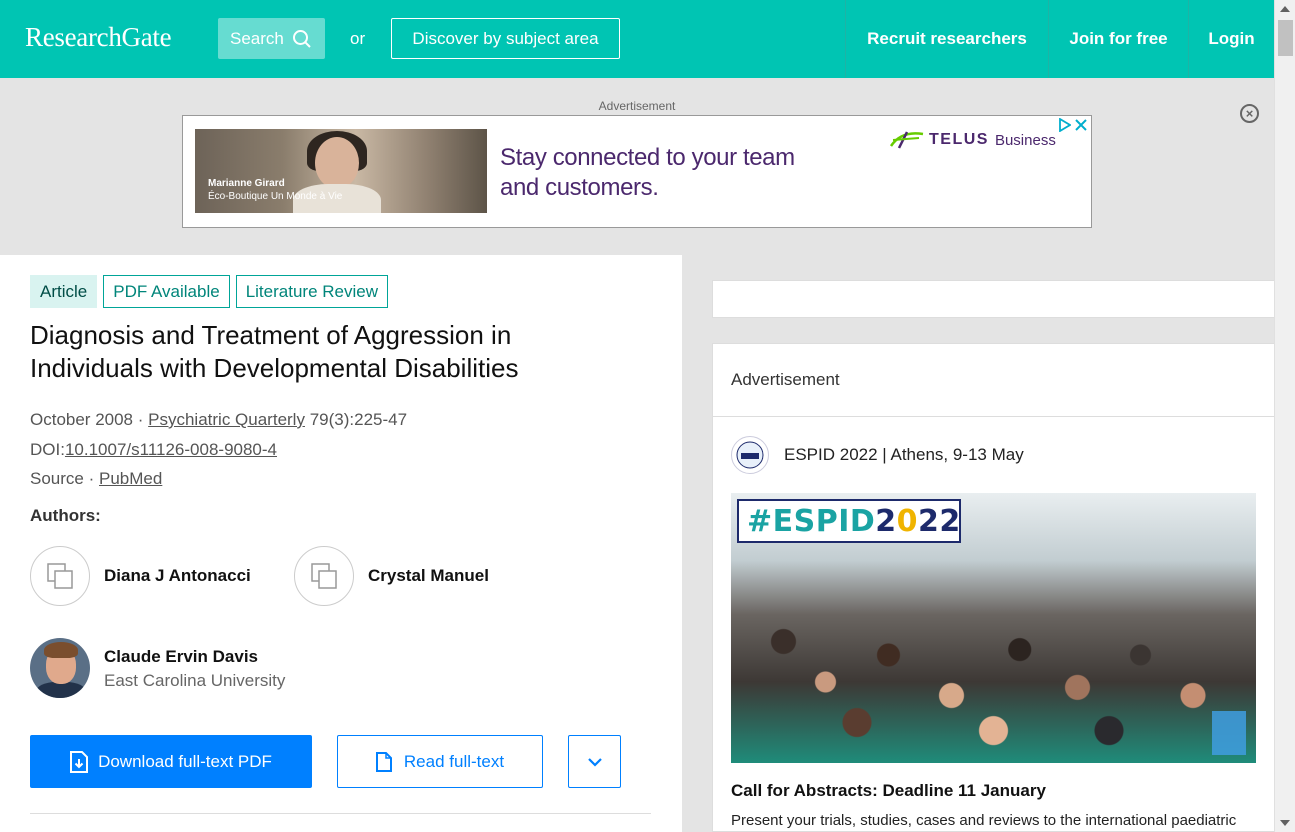  What do you see at coordinates (1118, 39) in the screenshot?
I see `join-for-free-link: Join for free` at bounding box center [1118, 39].